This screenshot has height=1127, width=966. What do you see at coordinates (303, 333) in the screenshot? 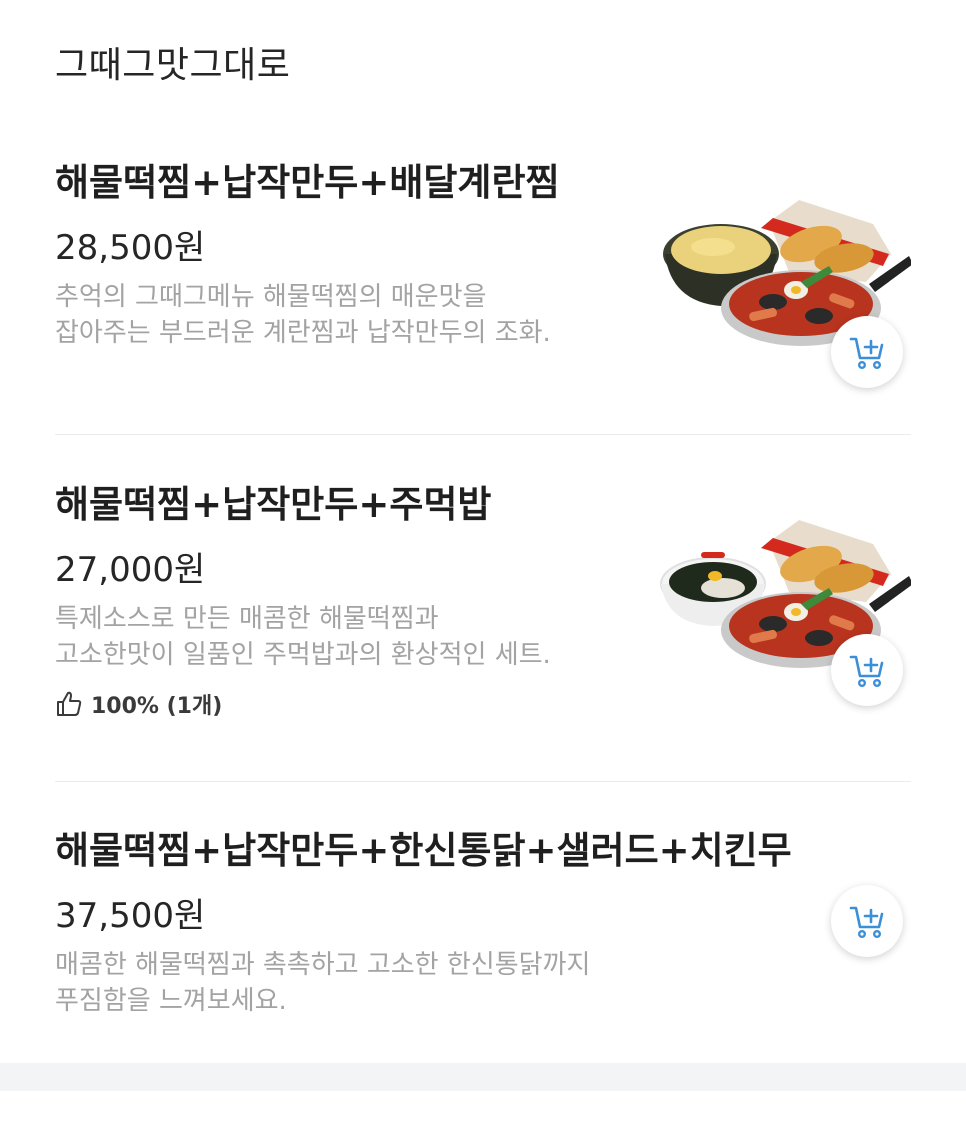
I see `description-line: 잡아주는 부드러운 계란찜과 납작만두의 조화.` at bounding box center [303, 333].